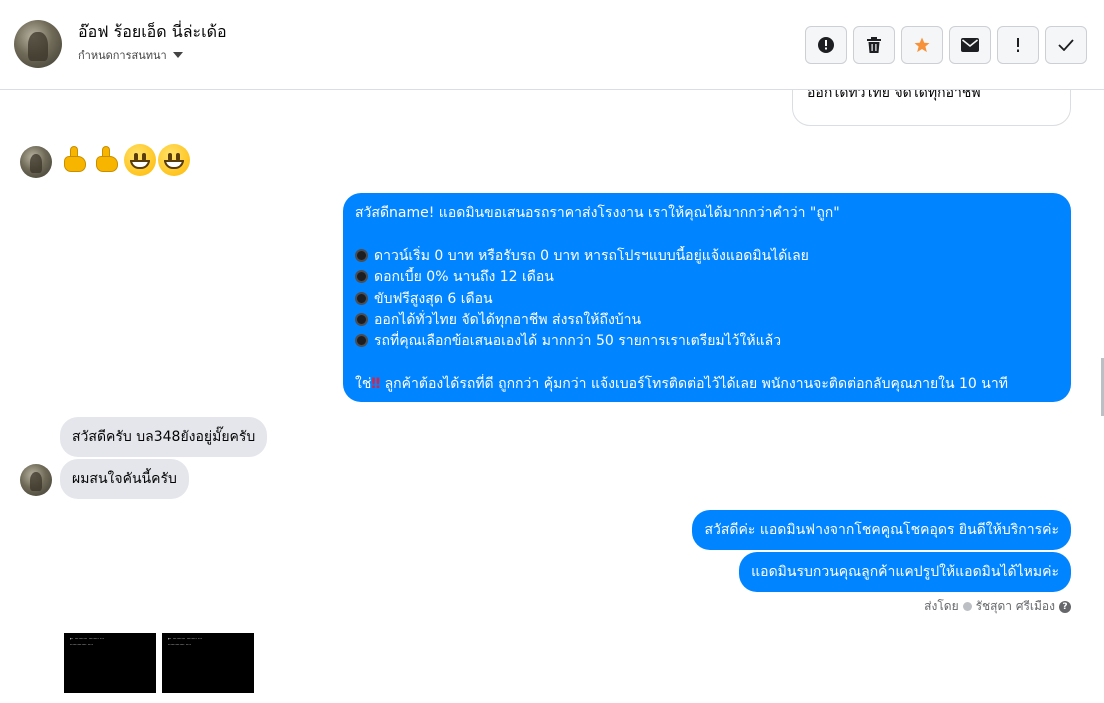 Image resolution: width=1104 pixels, height=703 pixels. What do you see at coordinates (1015, 606) in the screenshot?
I see `sent-by-name: รัชสุดา ศรีเมือง` at bounding box center [1015, 606].